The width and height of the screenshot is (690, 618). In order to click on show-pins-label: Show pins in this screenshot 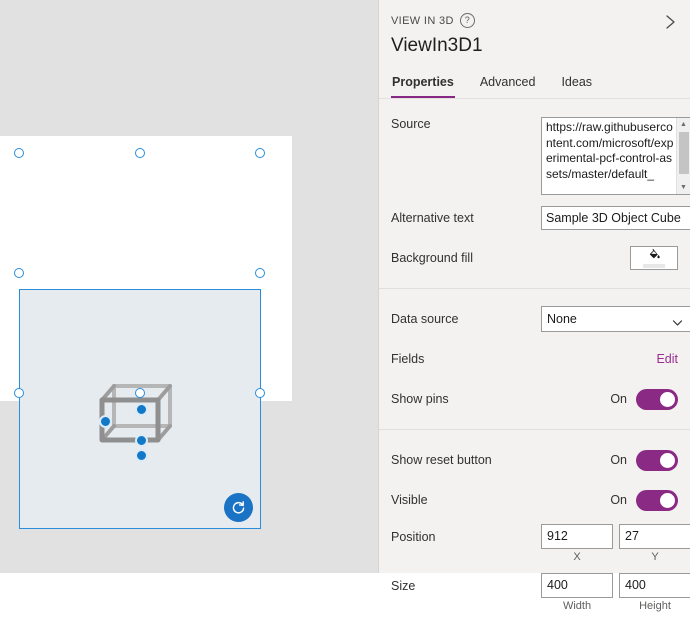, I will do `click(420, 399)`.